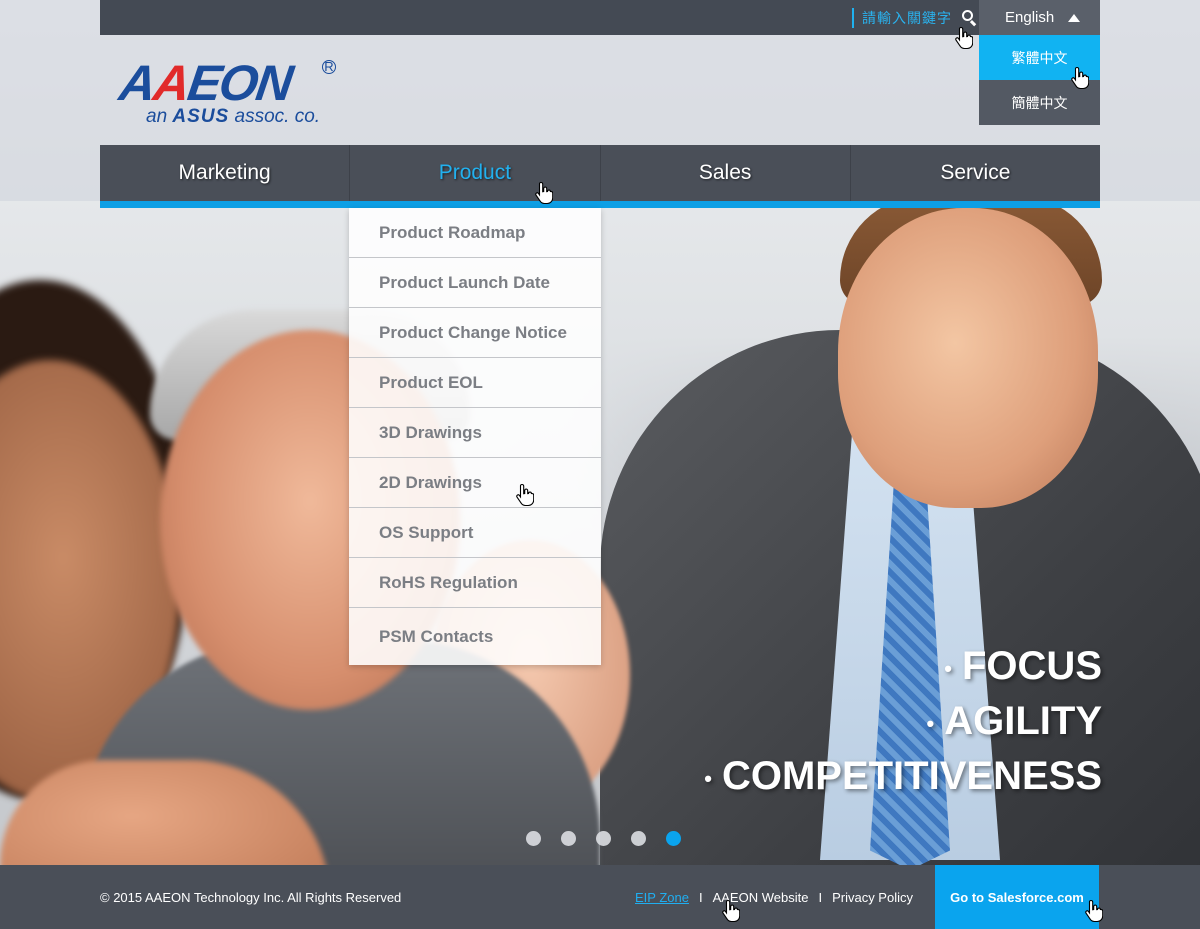  I want to click on menu-item-product-roadmap: Product Roadmap, so click(475, 233).